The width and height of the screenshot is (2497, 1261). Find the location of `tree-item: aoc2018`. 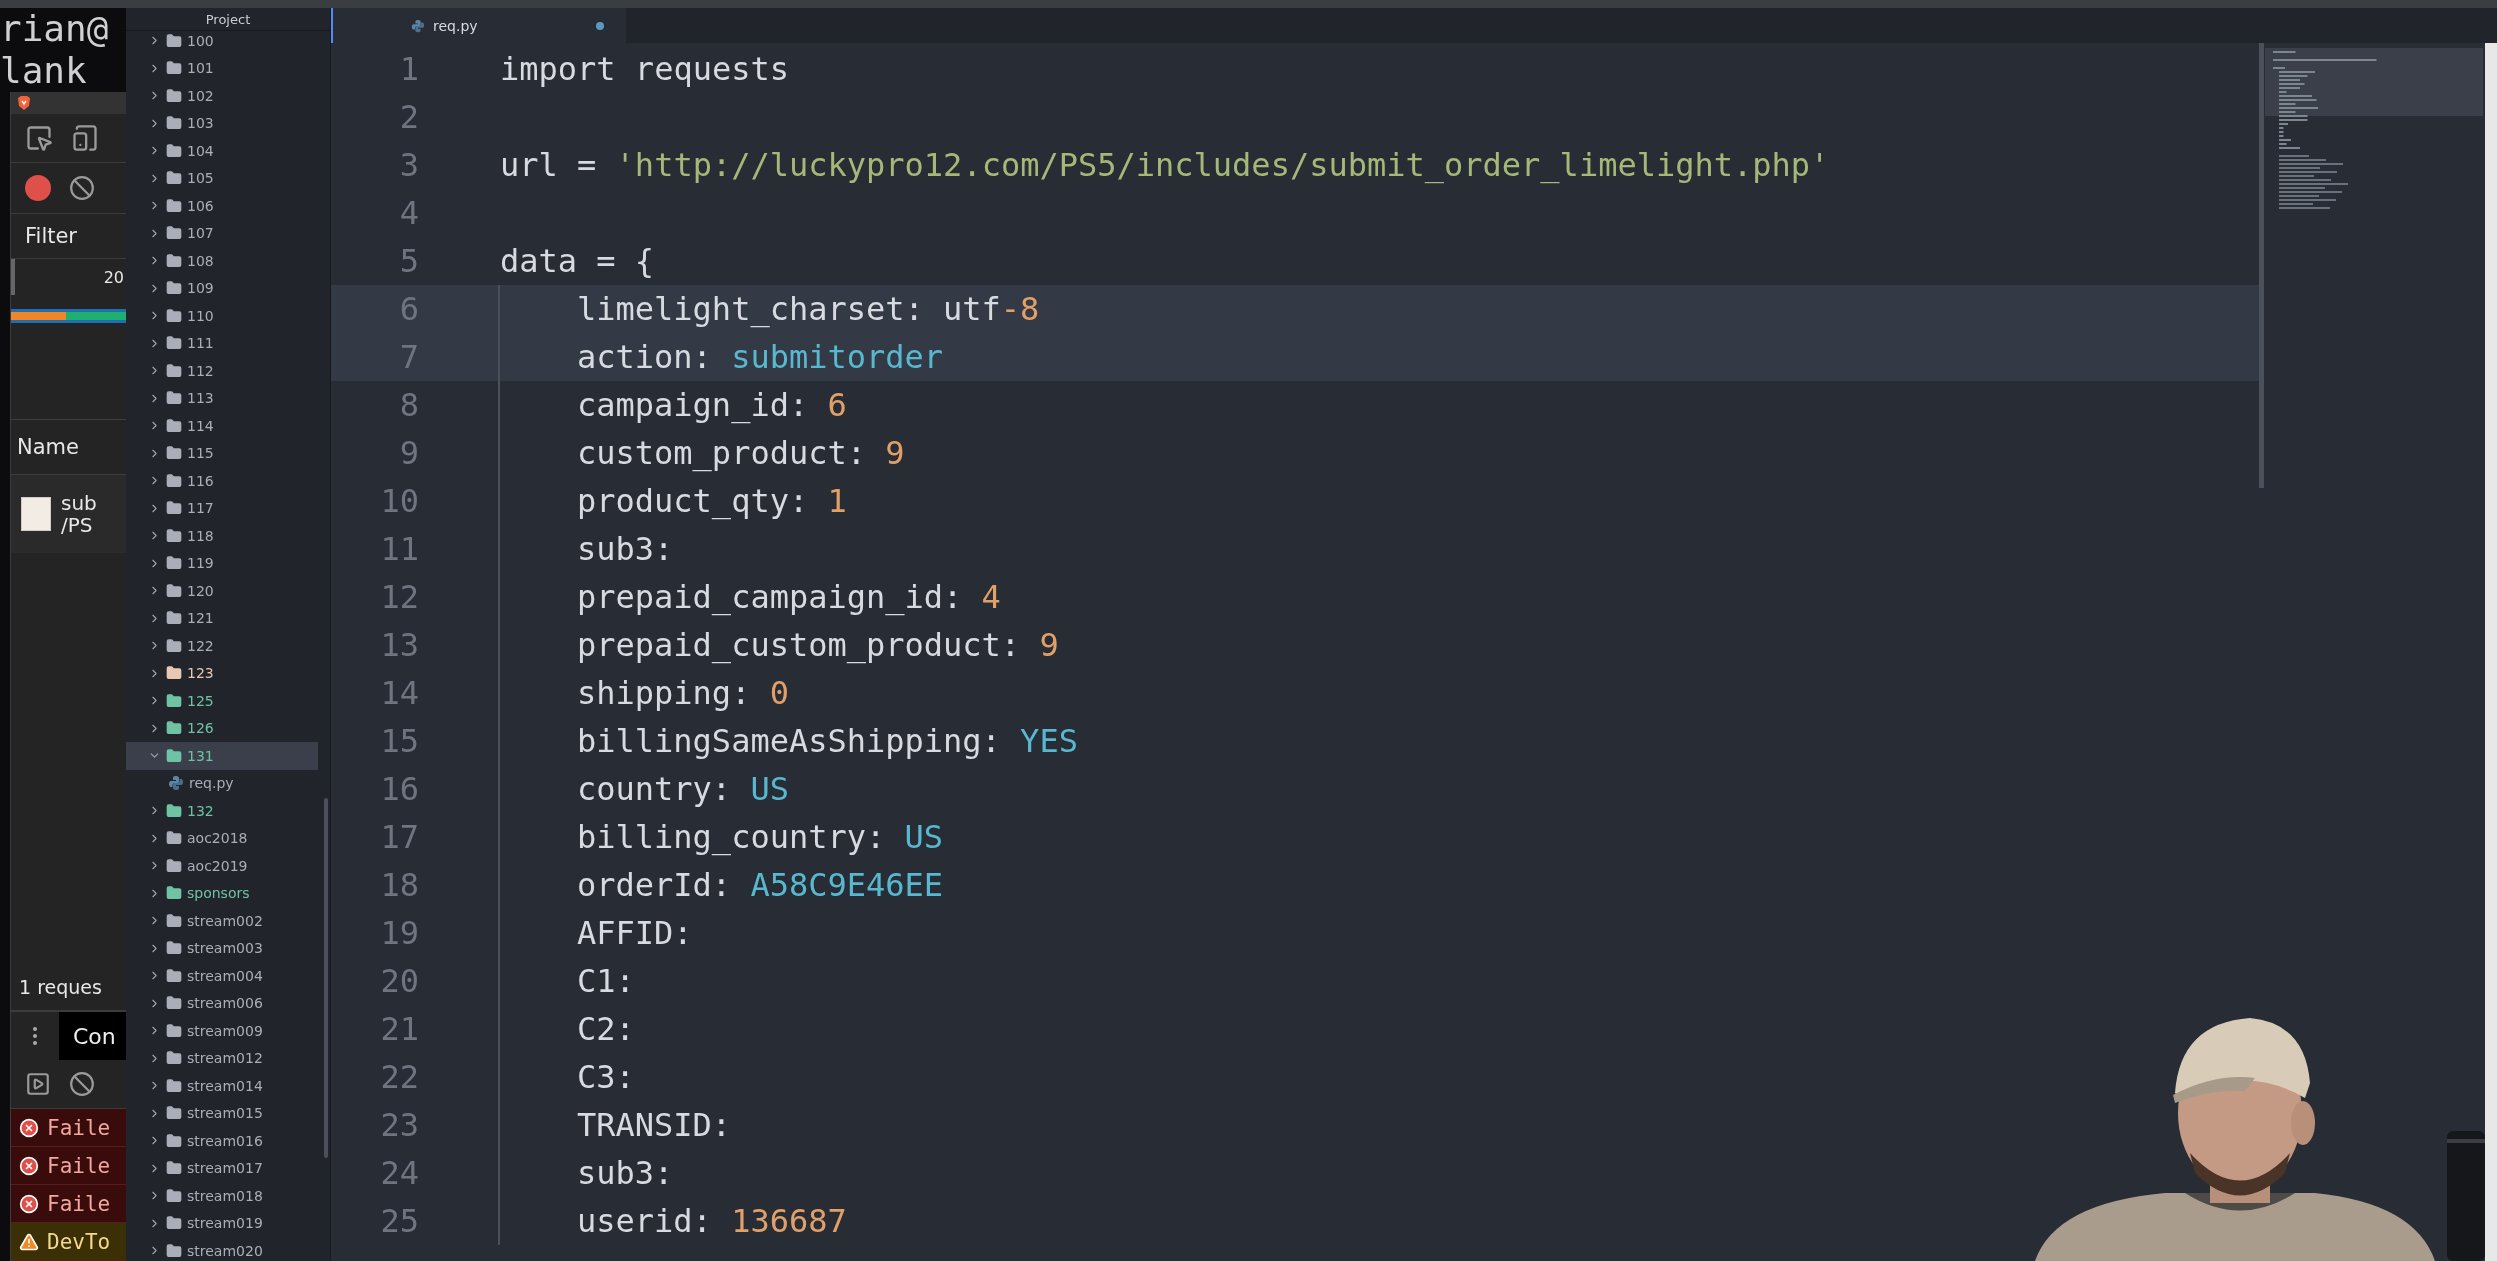

tree-item: aoc2018 is located at coordinates (222, 838).